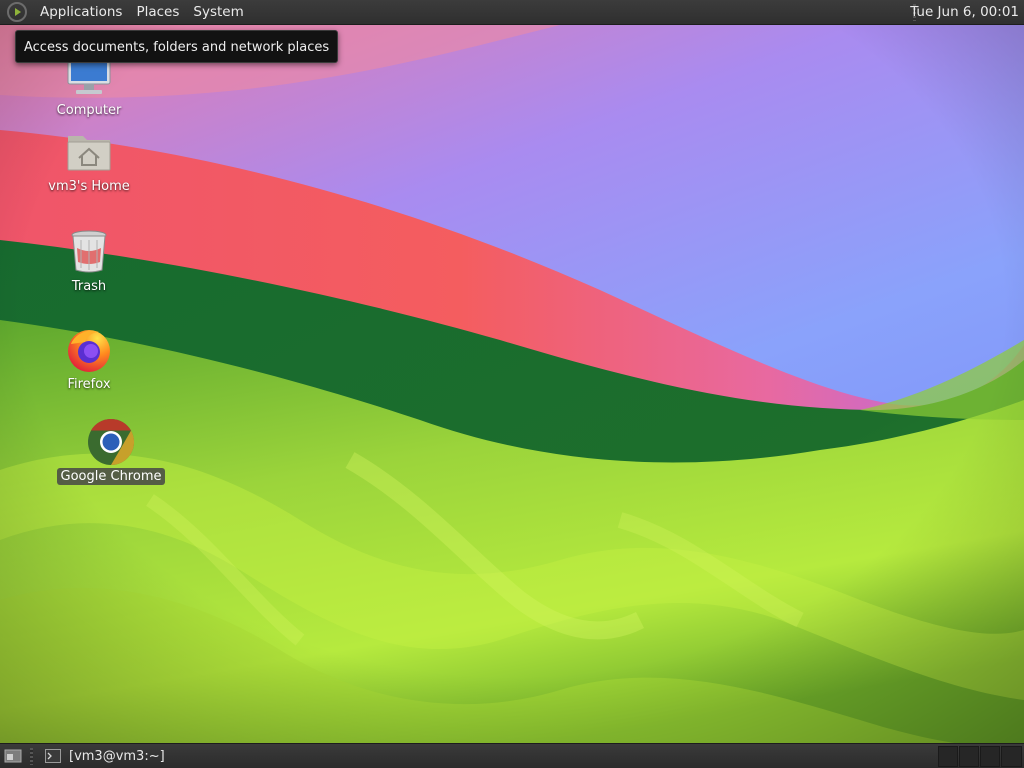  Describe the element at coordinates (89, 350) in the screenshot. I see `firefox-icon` at that location.